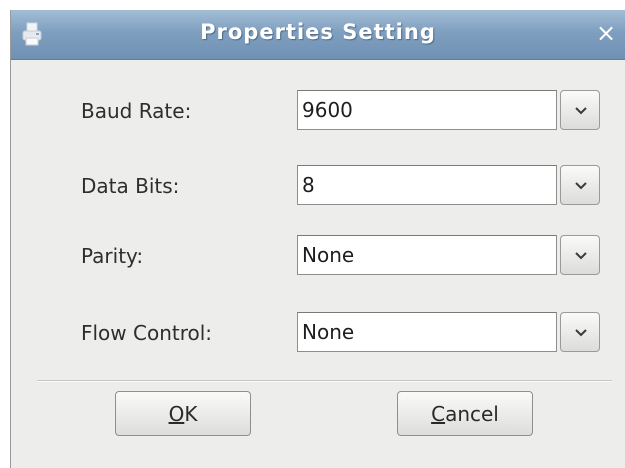 Image resolution: width=625 pixels, height=468 pixels. I want to click on data-bits-dropdown-button, so click(580, 185).